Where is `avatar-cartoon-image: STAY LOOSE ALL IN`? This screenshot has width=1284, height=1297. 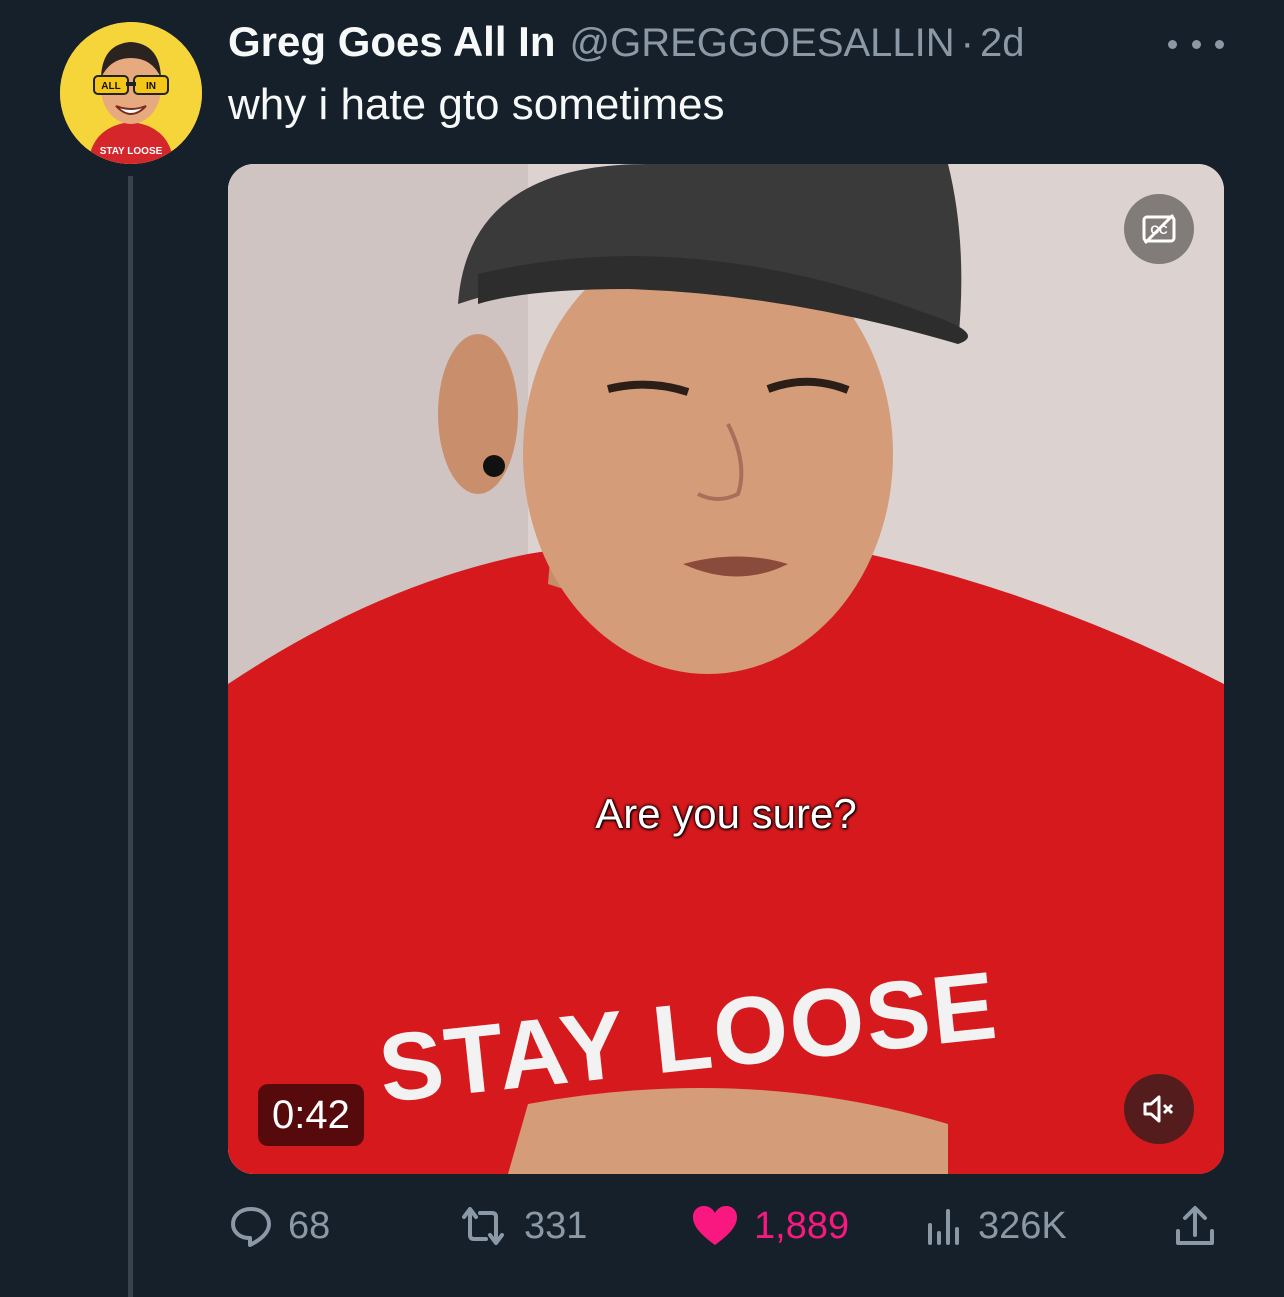 avatar-cartoon-image: STAY LOOSE ALL IN is located at coordinates (131, 93).